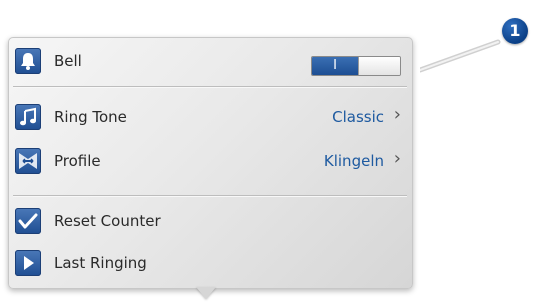 The width and height of the screenshot is (540, 302). Describe the element at coordinates (210, 221) in the screenshot. I see `menu-row-reset-counter: Reset Counter` at that location.